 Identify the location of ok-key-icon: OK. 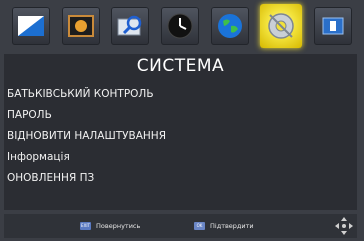
(199, 226).